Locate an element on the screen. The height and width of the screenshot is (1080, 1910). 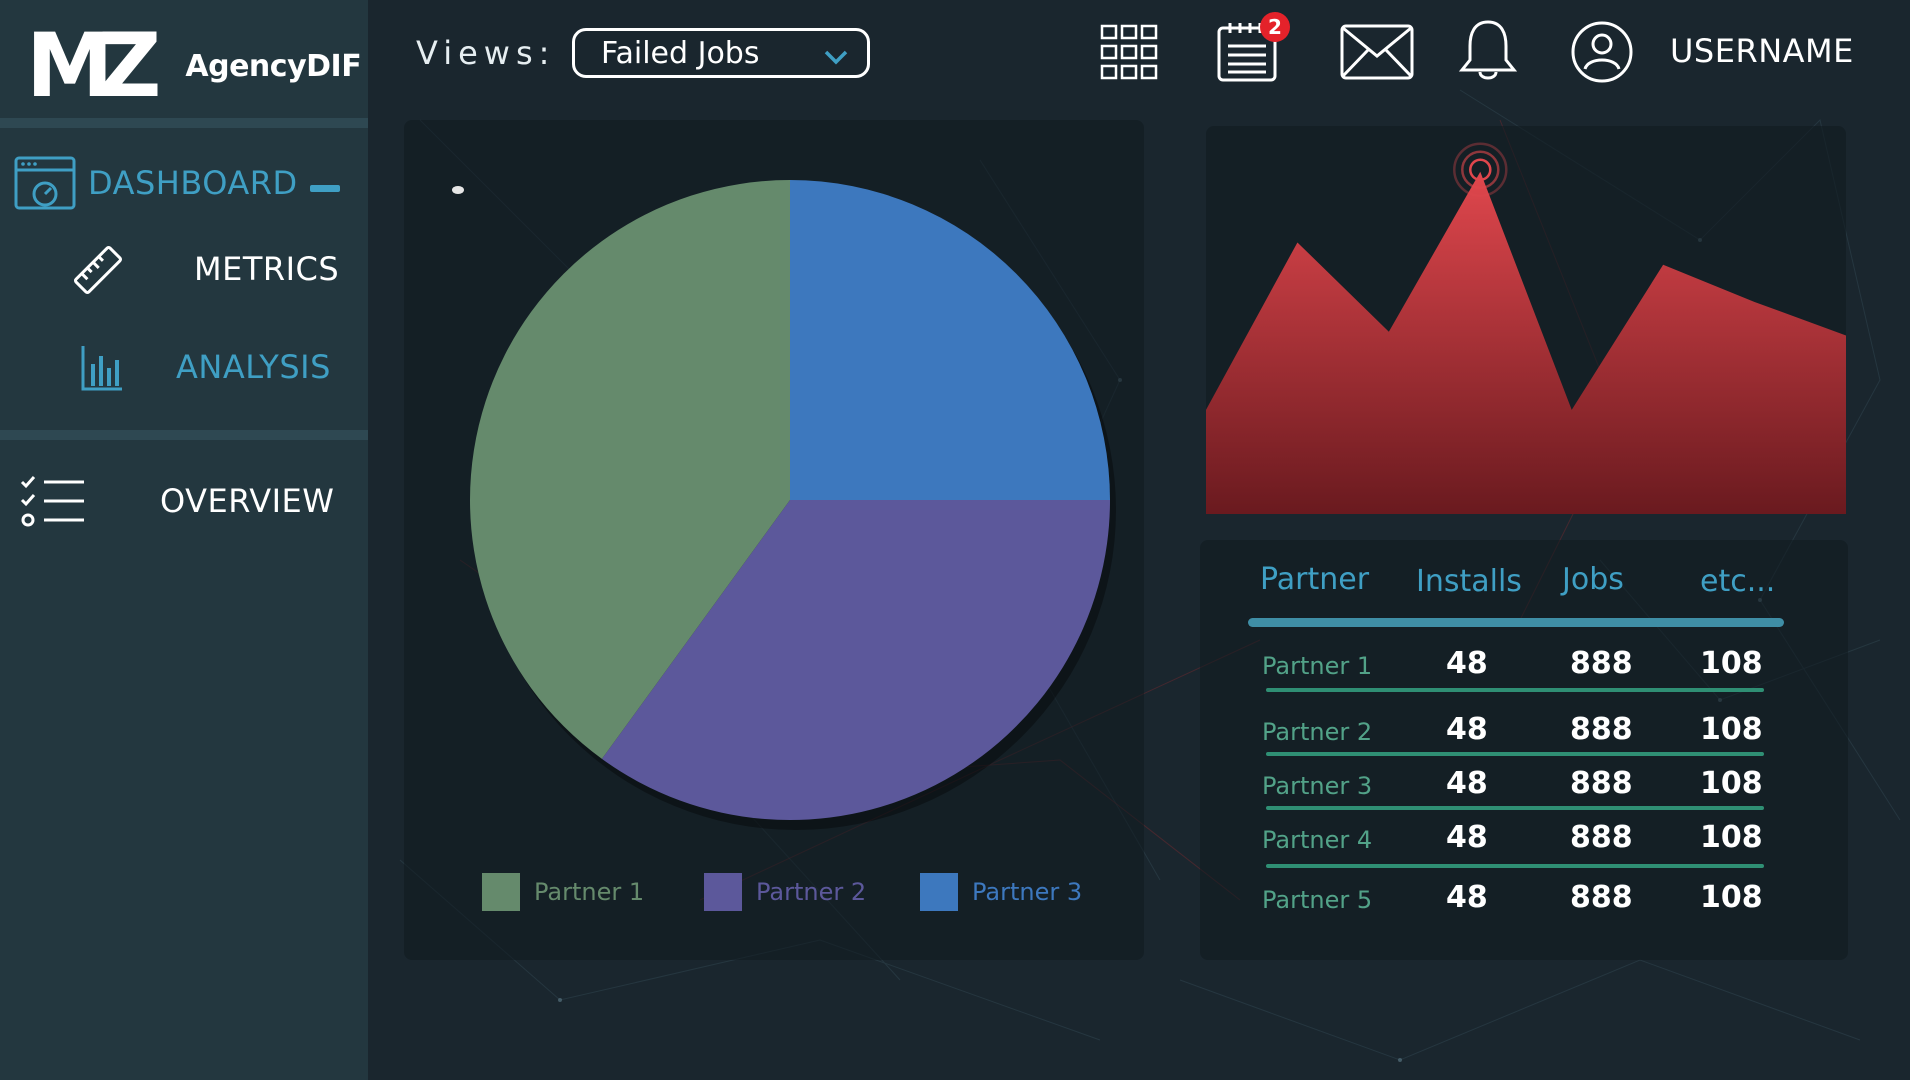
mail-icon is located at coordinates (1377, 54).